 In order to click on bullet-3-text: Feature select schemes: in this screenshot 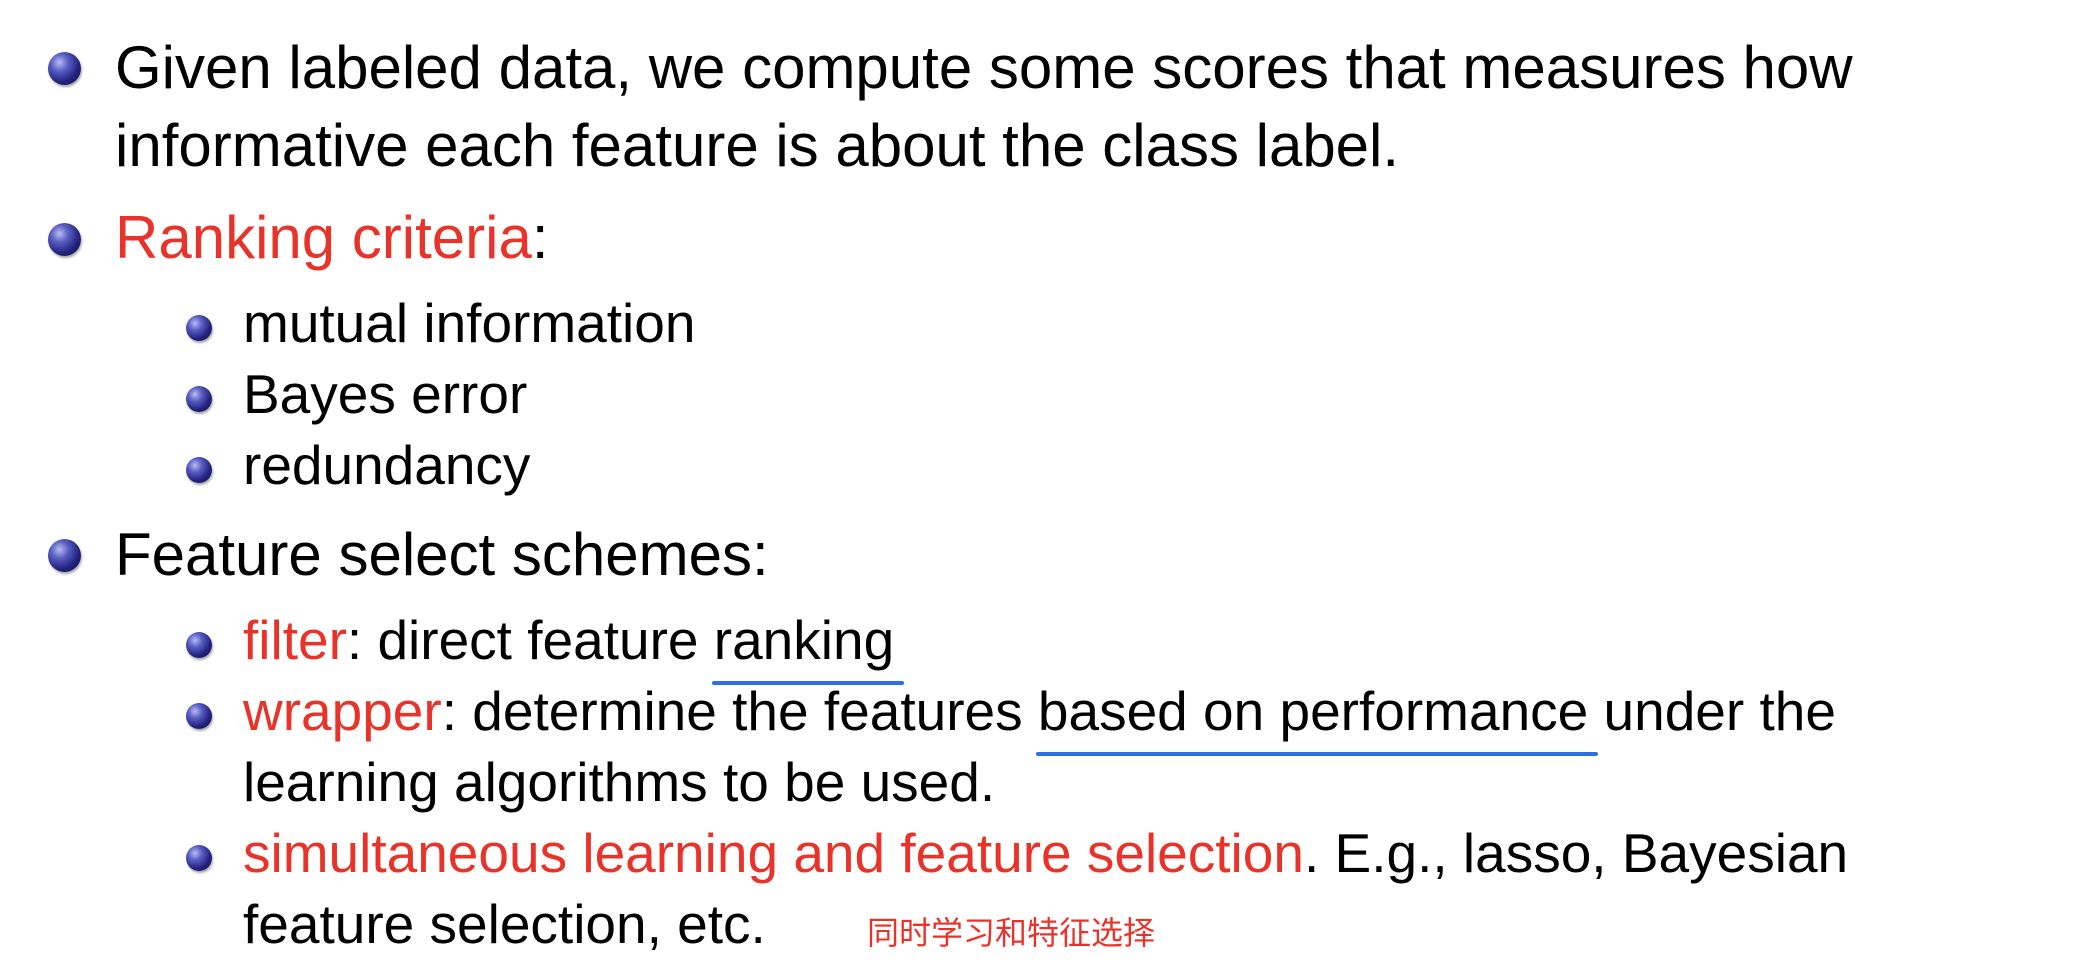, I will do `click(442, 554)`.